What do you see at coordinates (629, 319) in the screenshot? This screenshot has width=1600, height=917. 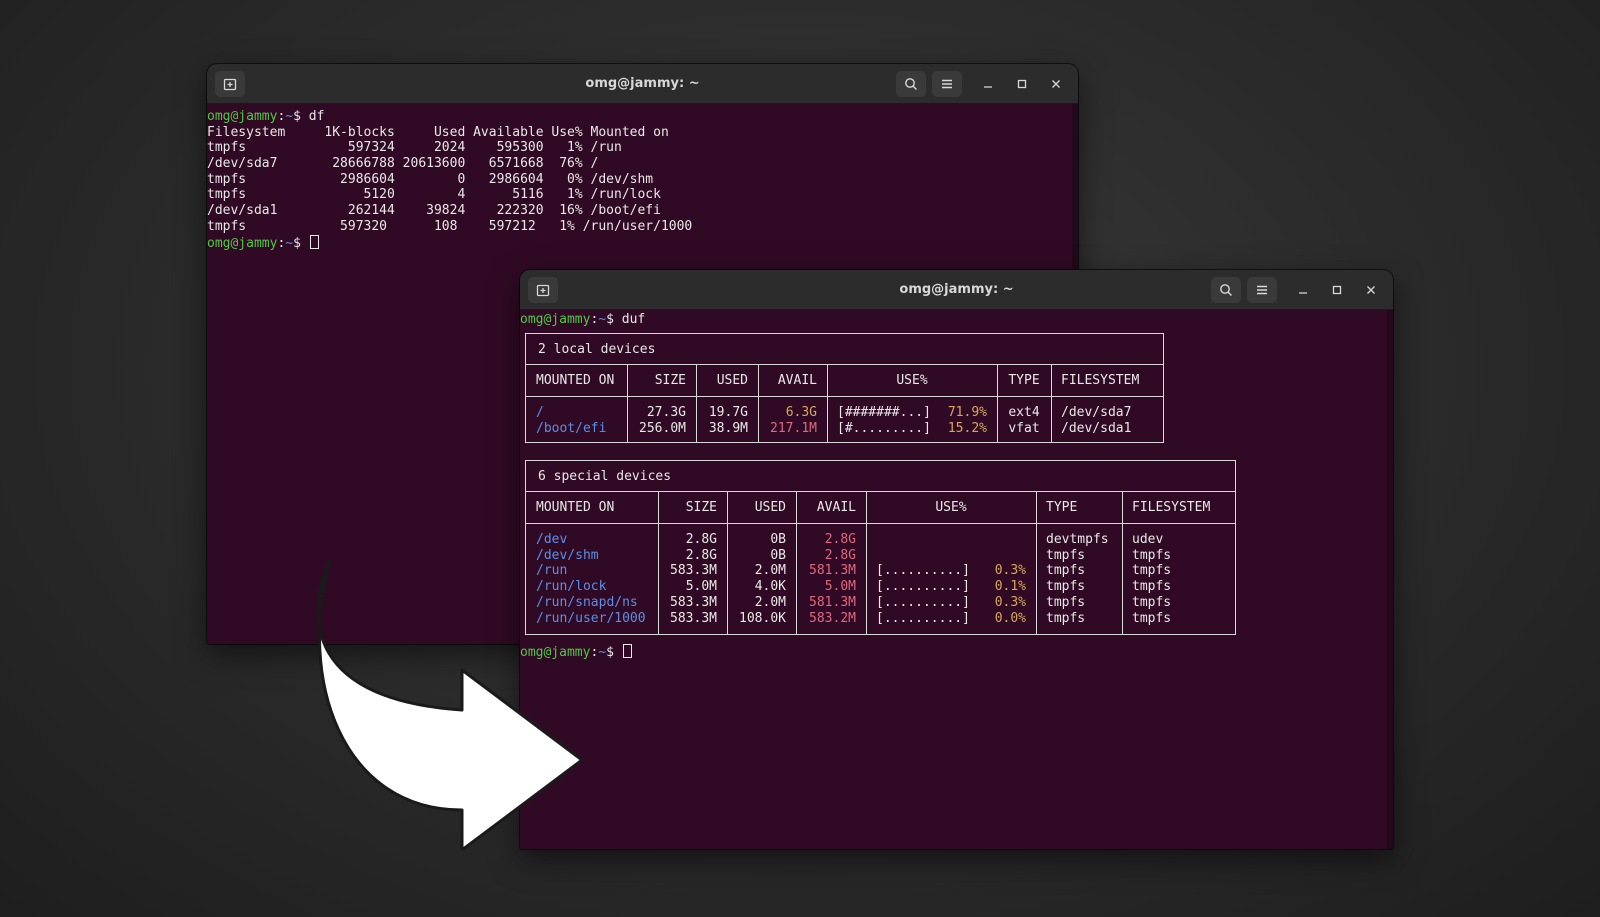 I see `command-text: duf` at bounding box center [629, 319].